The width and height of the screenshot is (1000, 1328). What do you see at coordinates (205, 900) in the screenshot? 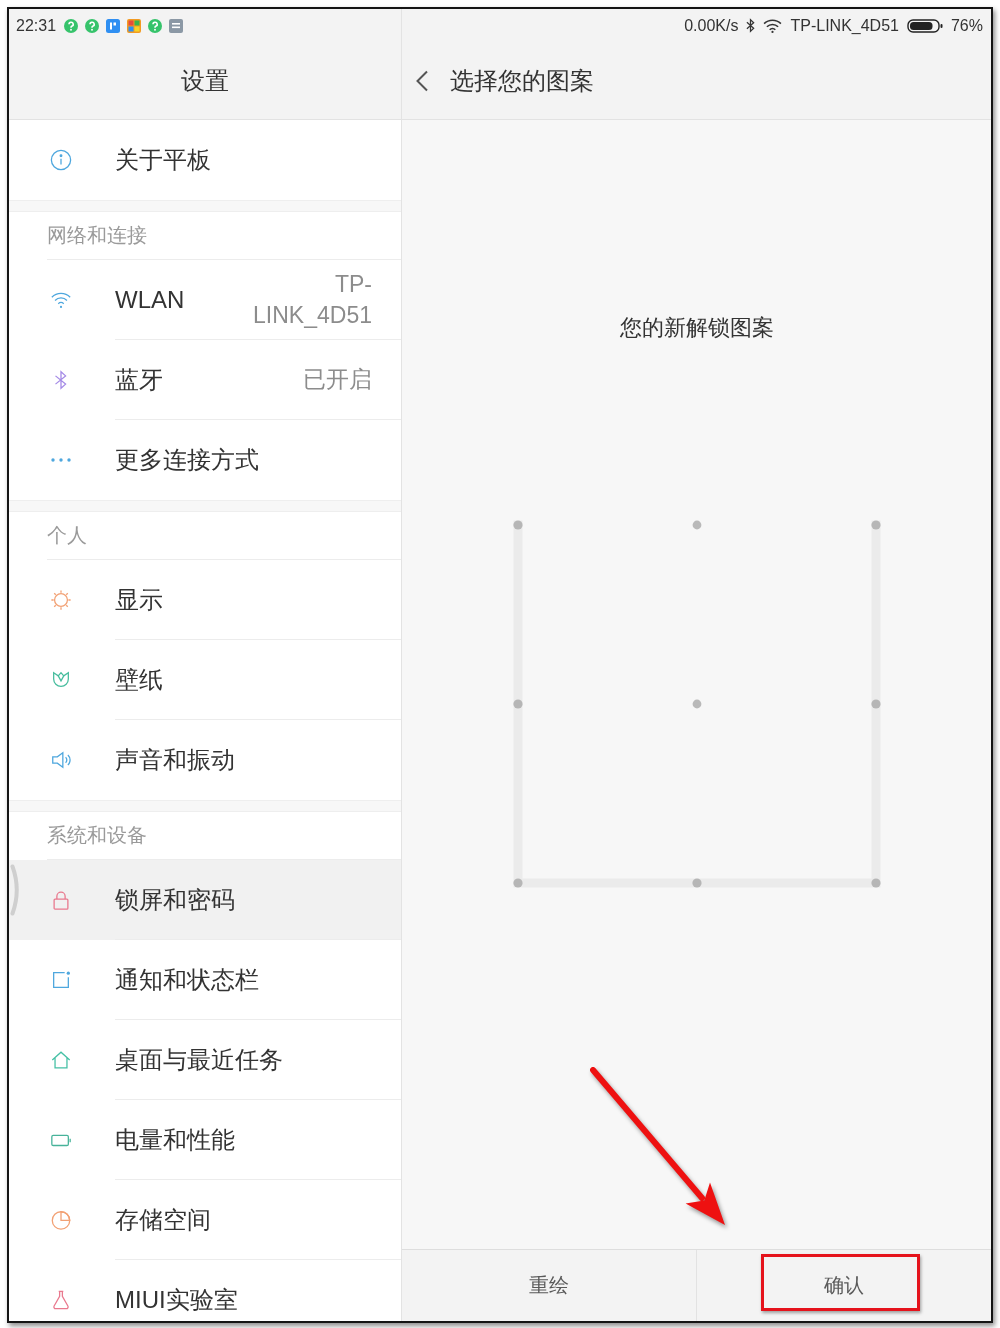
I see `settings-item: 锁屏和密码` at bounding box center [205, 900].